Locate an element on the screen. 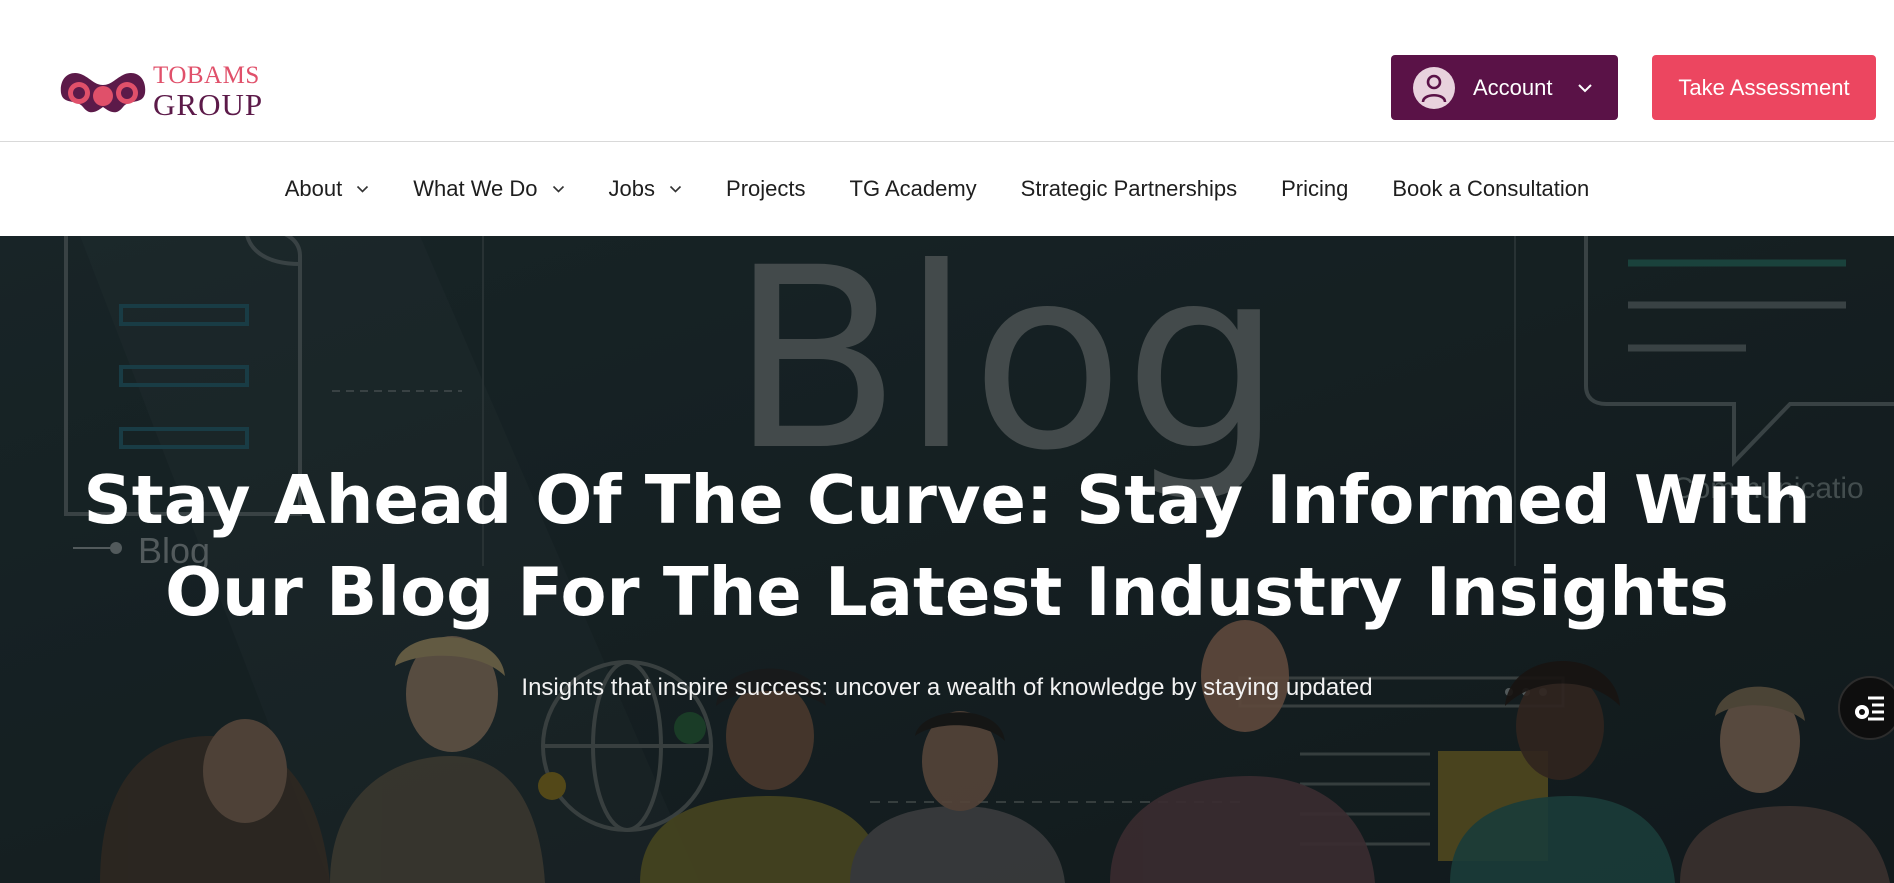  people-logo-icon is located at coordinates (103, 93).